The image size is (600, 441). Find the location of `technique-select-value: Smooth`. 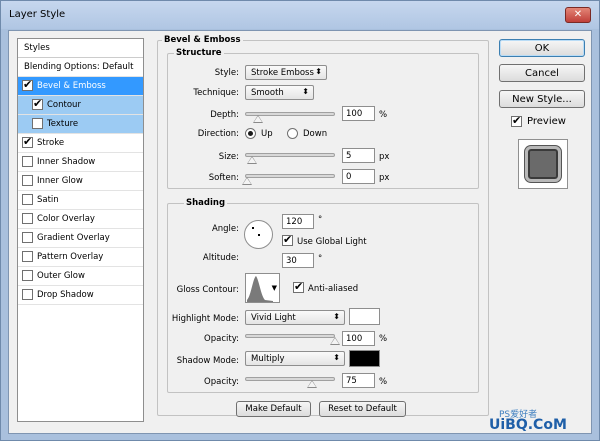

technique-select-value: Smooth is located at coordinates (267, 93).